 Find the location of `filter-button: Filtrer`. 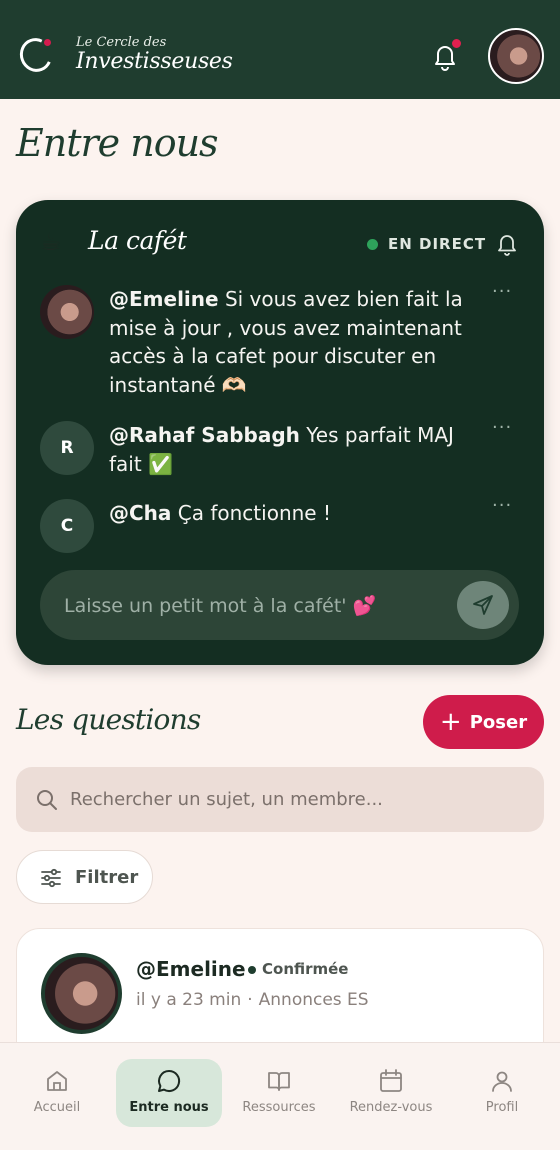

filter-button: Filtrer is located at coordinates (84, 877).